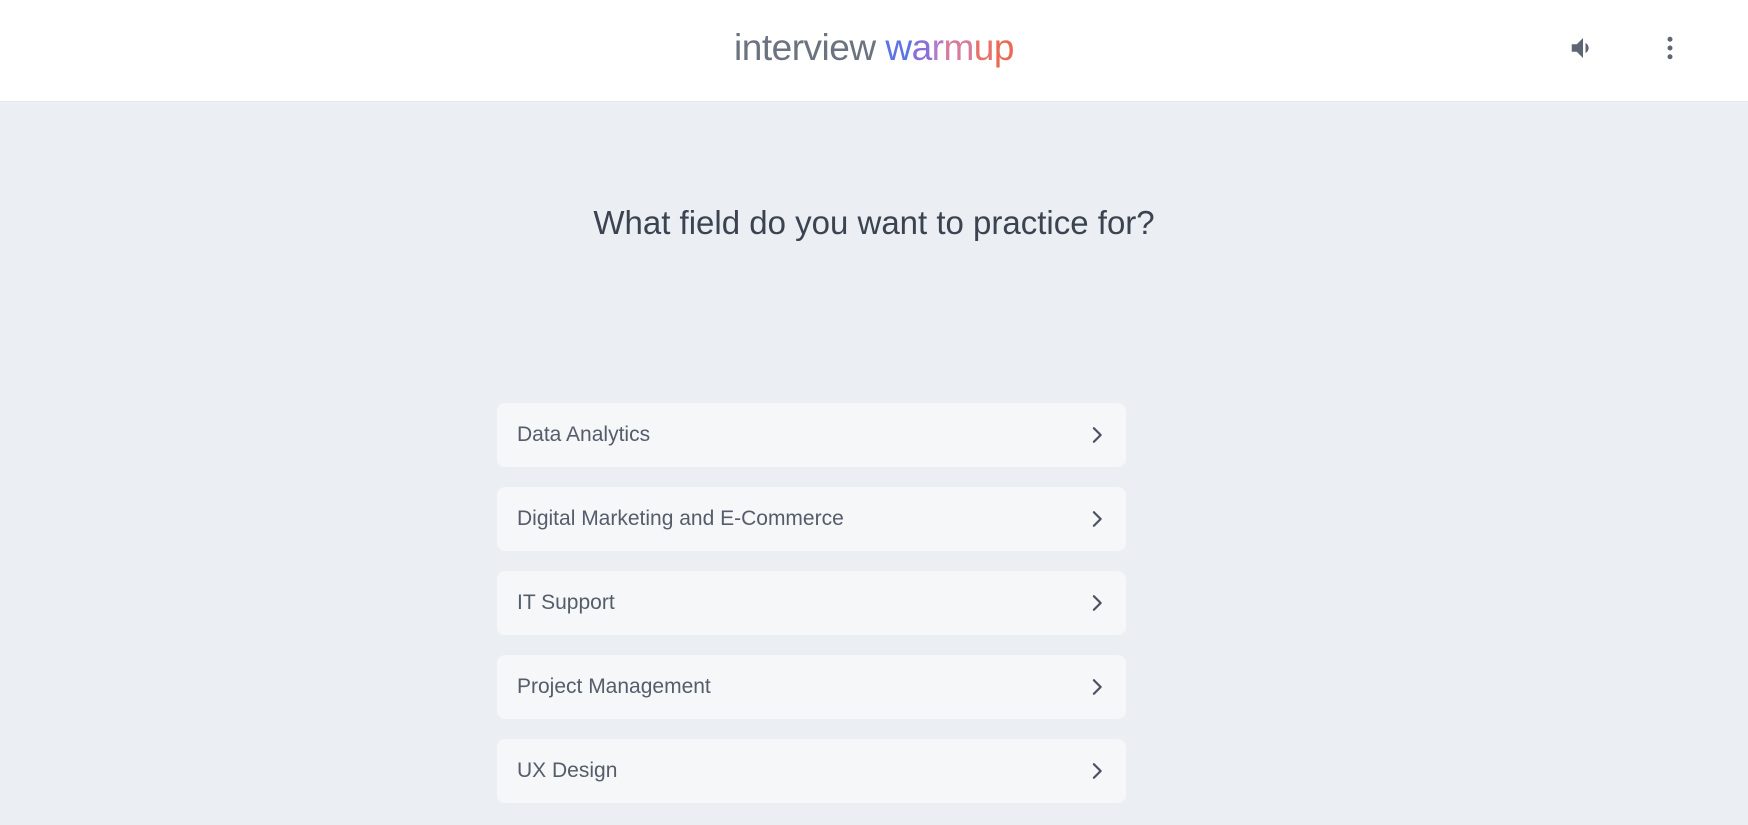 This screenshot has height=825, width=1748. What do you see at coordinates (984, 47) in the screenshot?
I see `logo-letter: u` at bounding box center [984, 47].